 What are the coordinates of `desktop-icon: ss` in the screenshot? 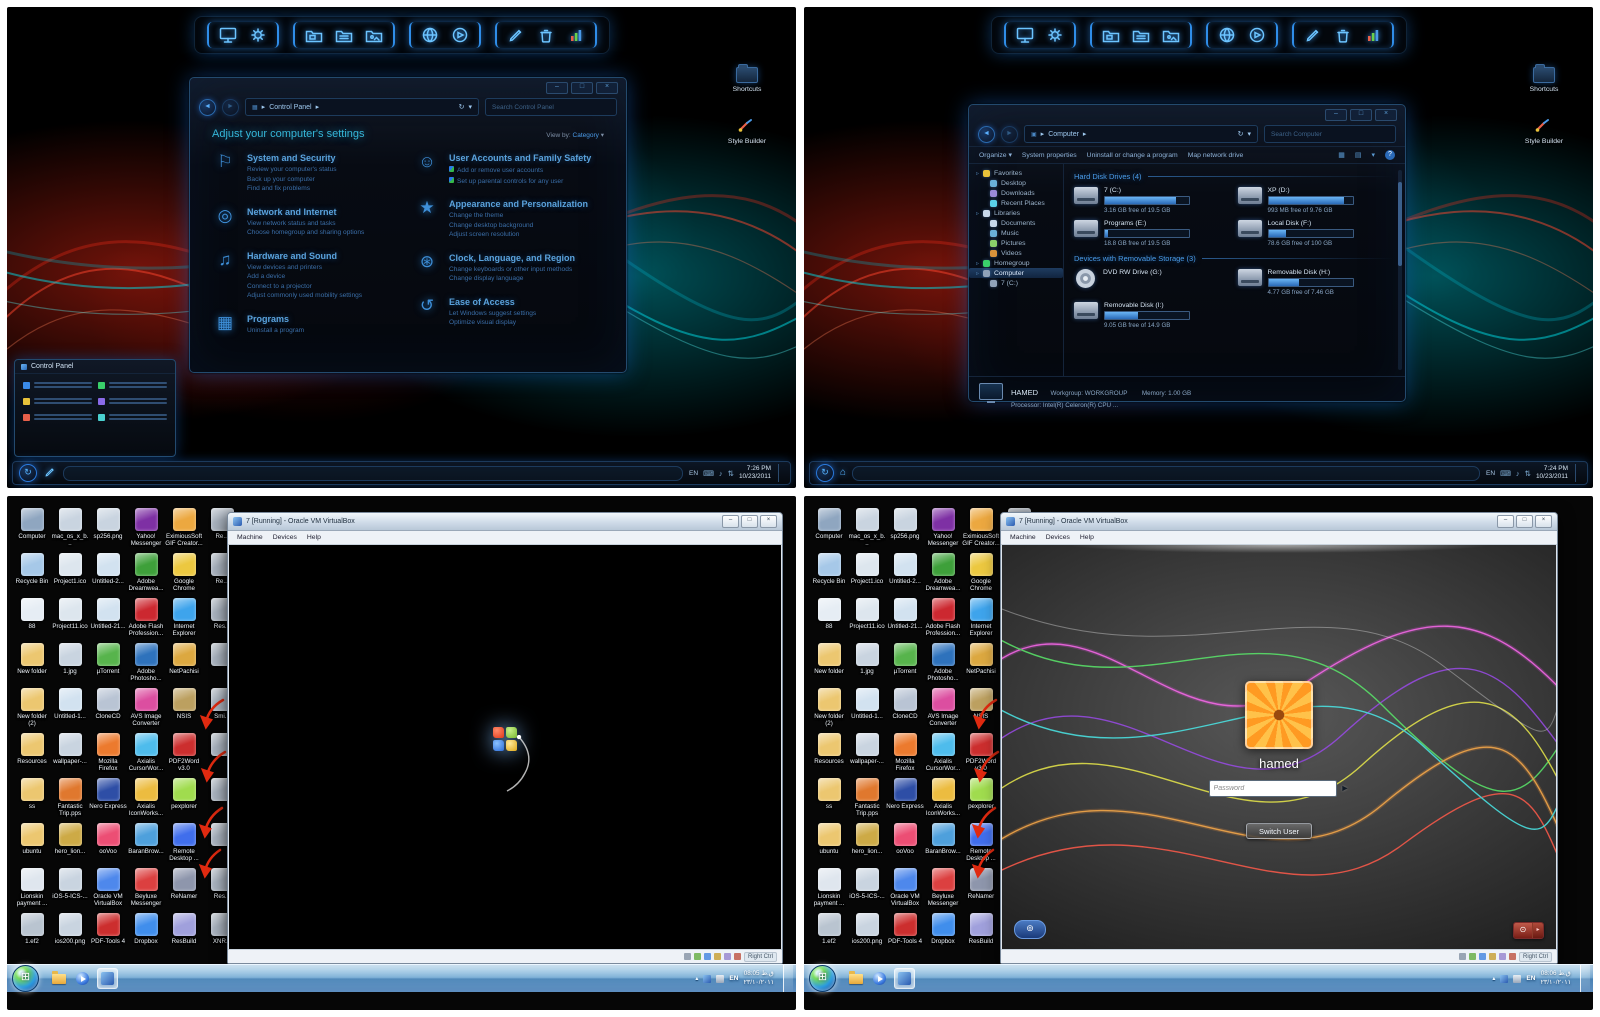 It's located at (32, 800).